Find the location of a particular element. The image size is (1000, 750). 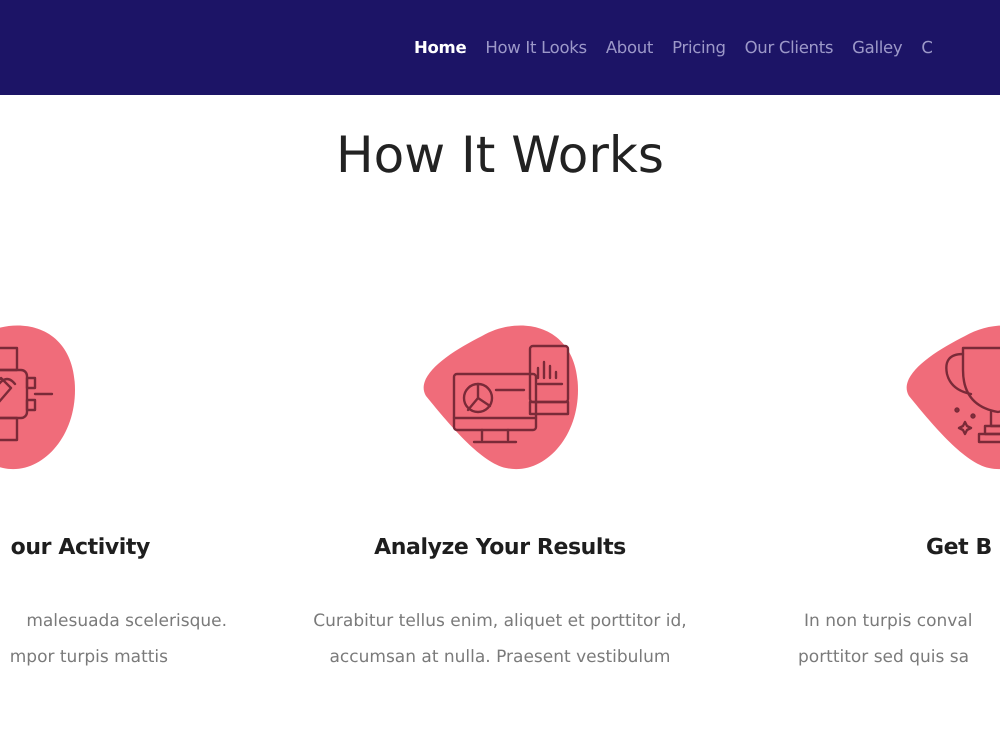

nav-link: Pricing is located at coordinates (699, 47).